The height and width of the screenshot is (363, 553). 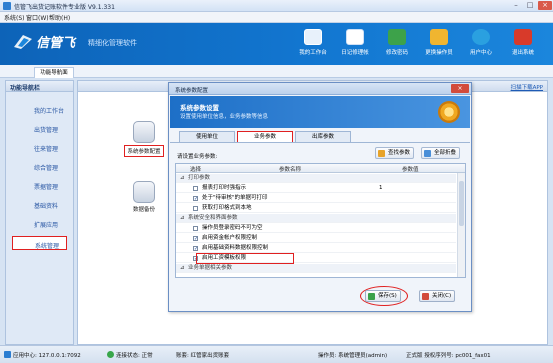 What do you see at coordinates (112, 43) in the screenshot?
I see `logo-slogan: 精细化管理软件` at bounding box center [112, 43].